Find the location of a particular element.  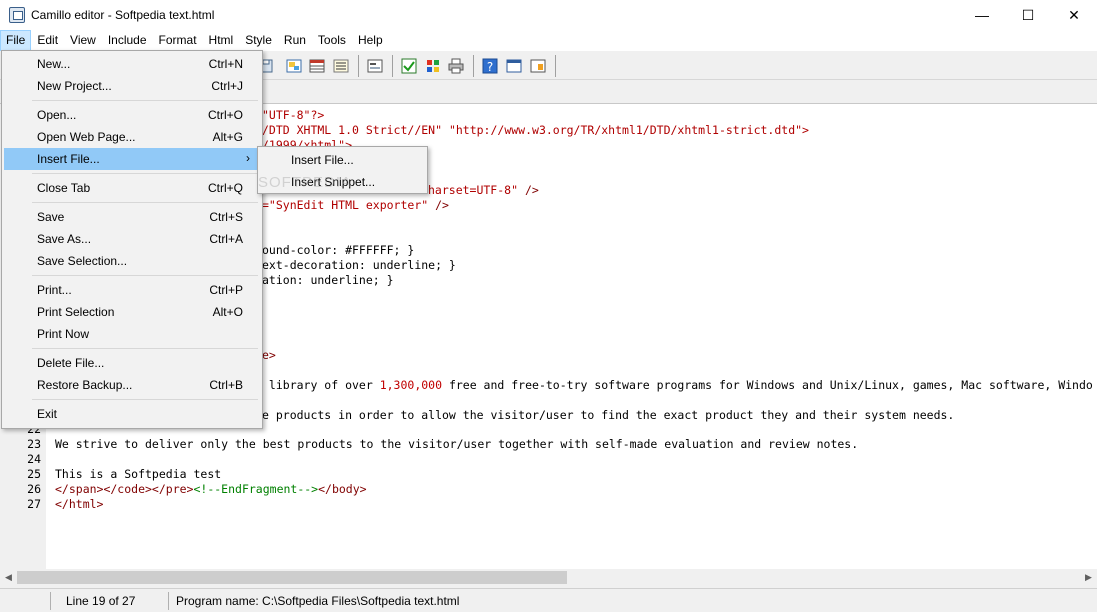

menu-html: Html is located at coordinates (221, 40).